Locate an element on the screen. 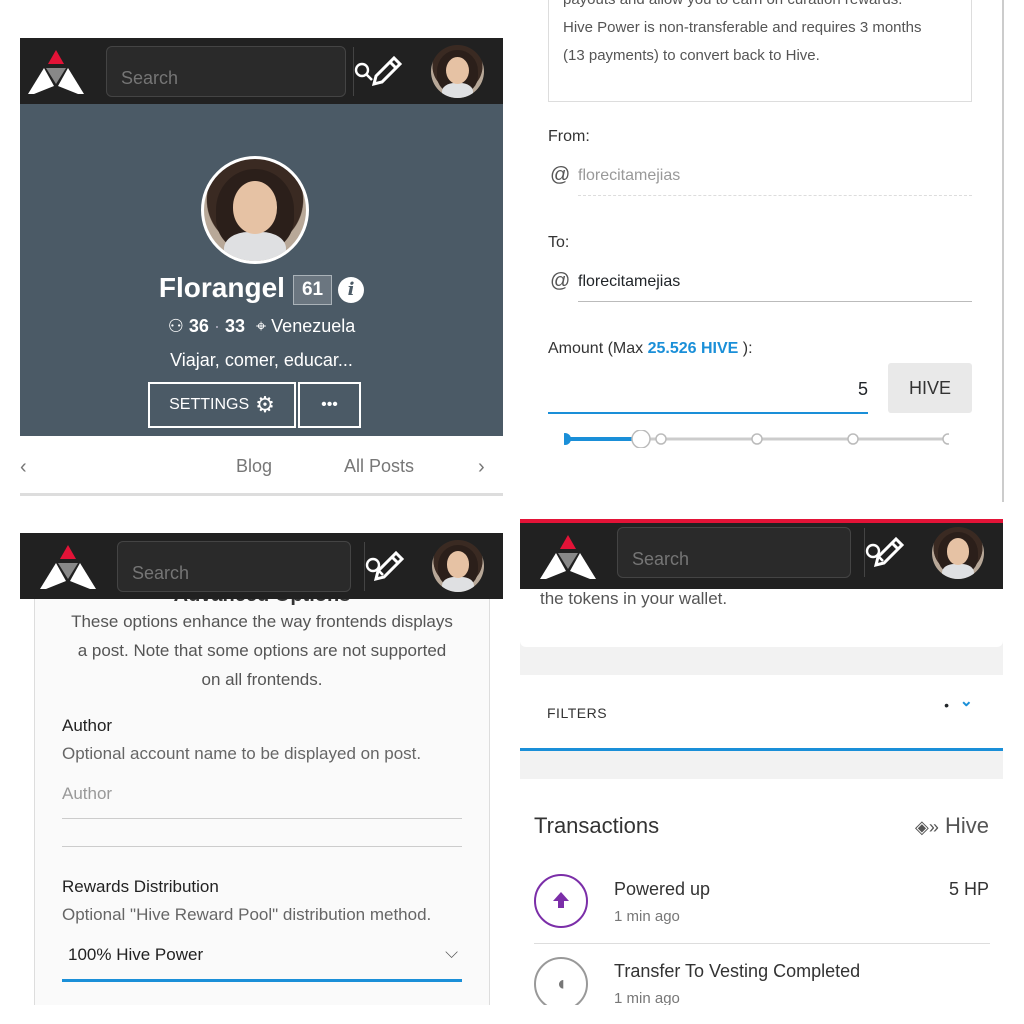 The width and height of the screenshot is (1024, 1024). tab-all-posts: All Posts is located at coordinates (379, 466).